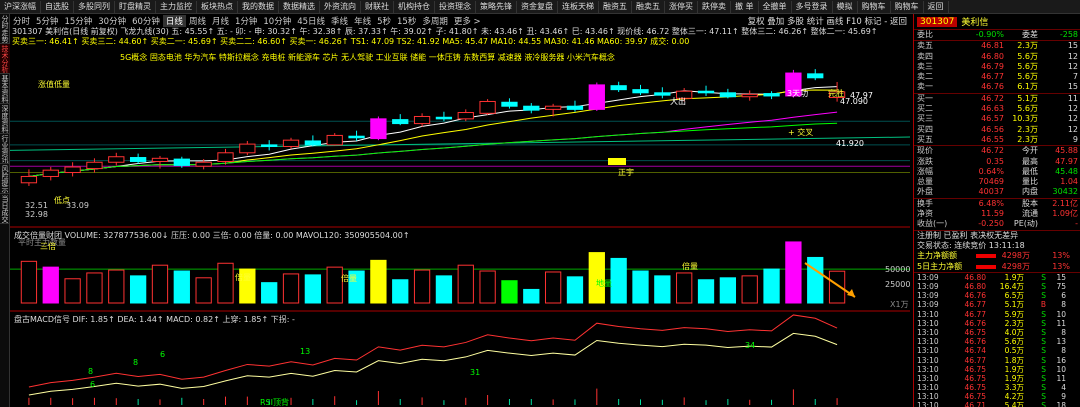 Image resolution: width=1080 pixels, height=407 pixels. What do you see at coordinates (850, 143) in the screenshot?
I see `support-value: 41.920` at bounding box center [850, 143].